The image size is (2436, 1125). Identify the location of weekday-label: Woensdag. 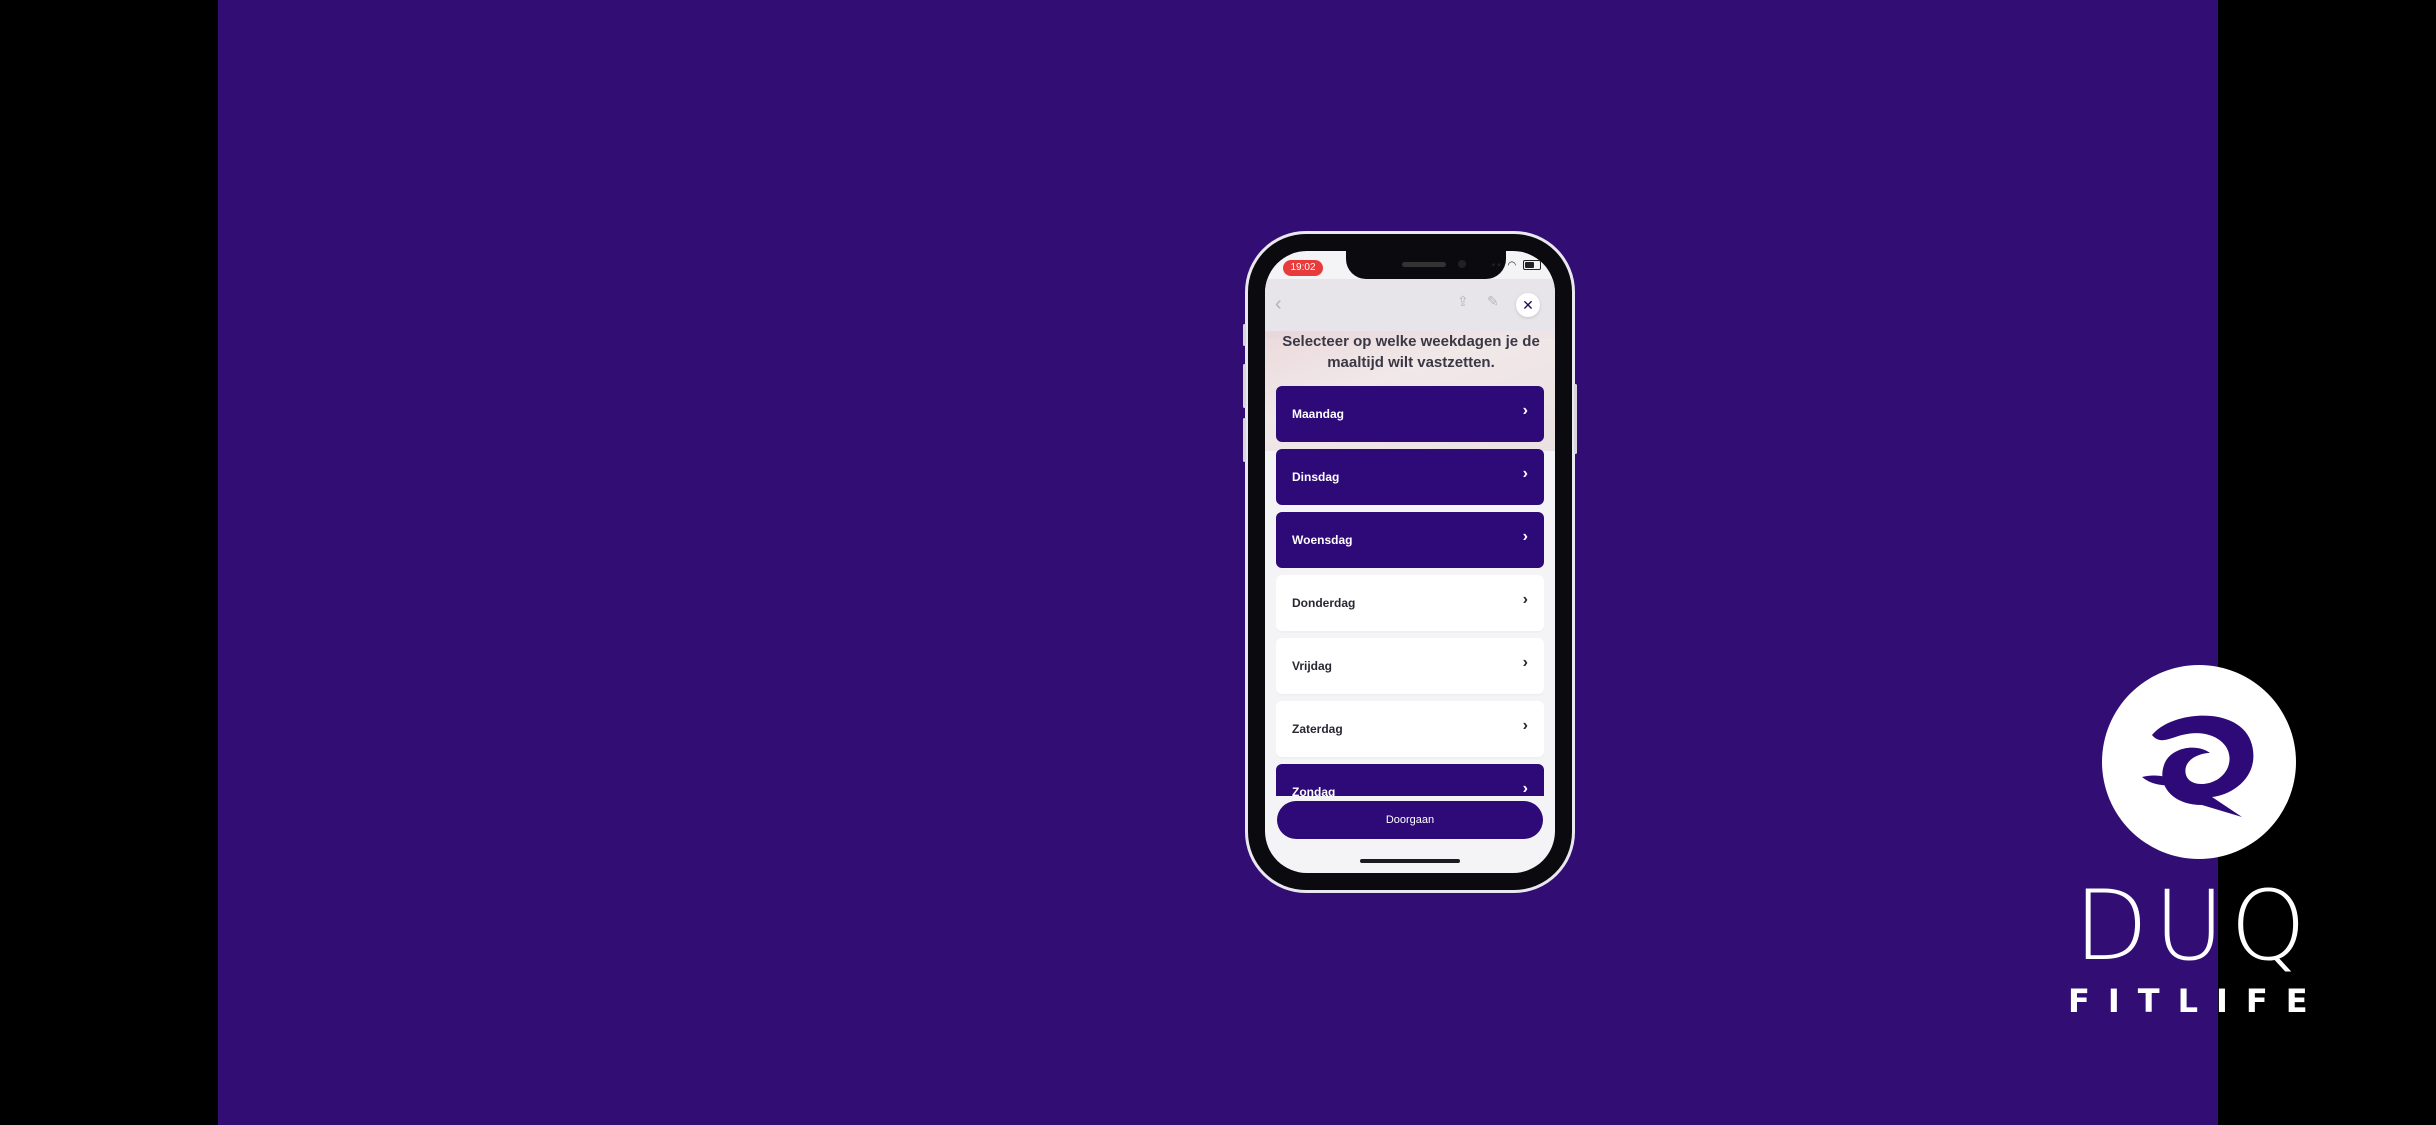
(1322, 540).